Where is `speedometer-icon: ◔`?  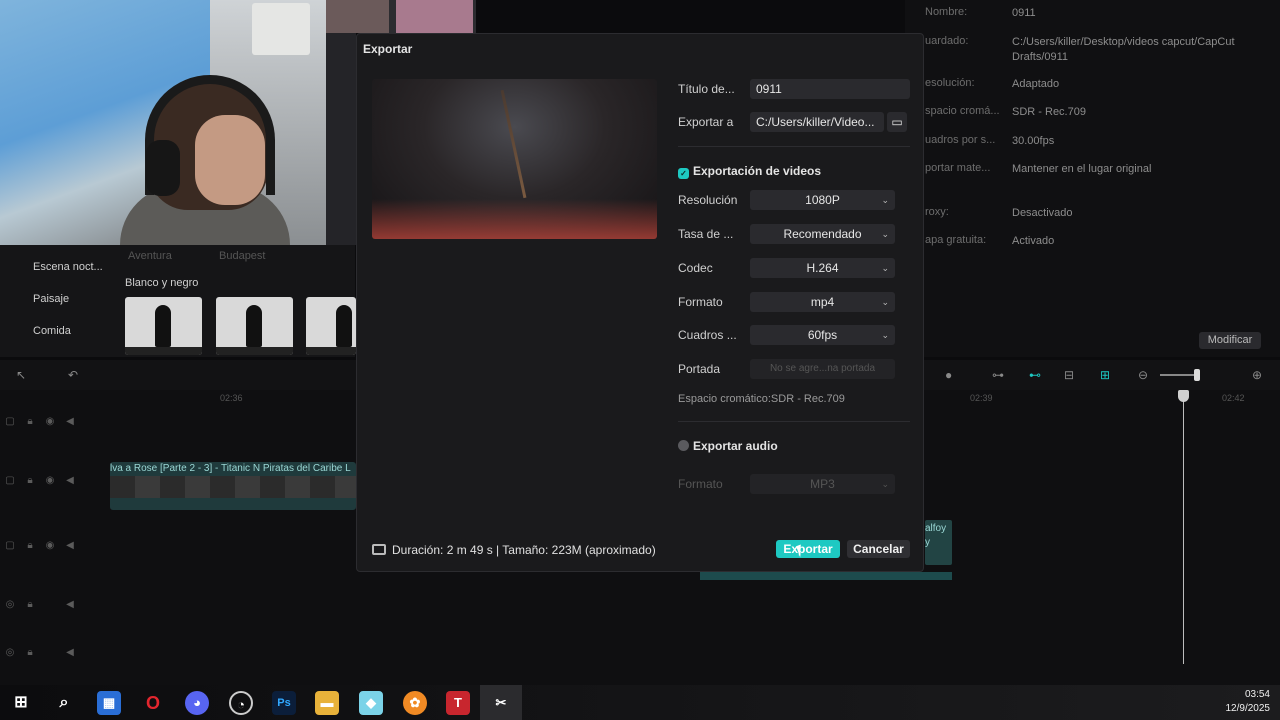 speedometer-icon: ◔ is located at coordinates (241, 703).